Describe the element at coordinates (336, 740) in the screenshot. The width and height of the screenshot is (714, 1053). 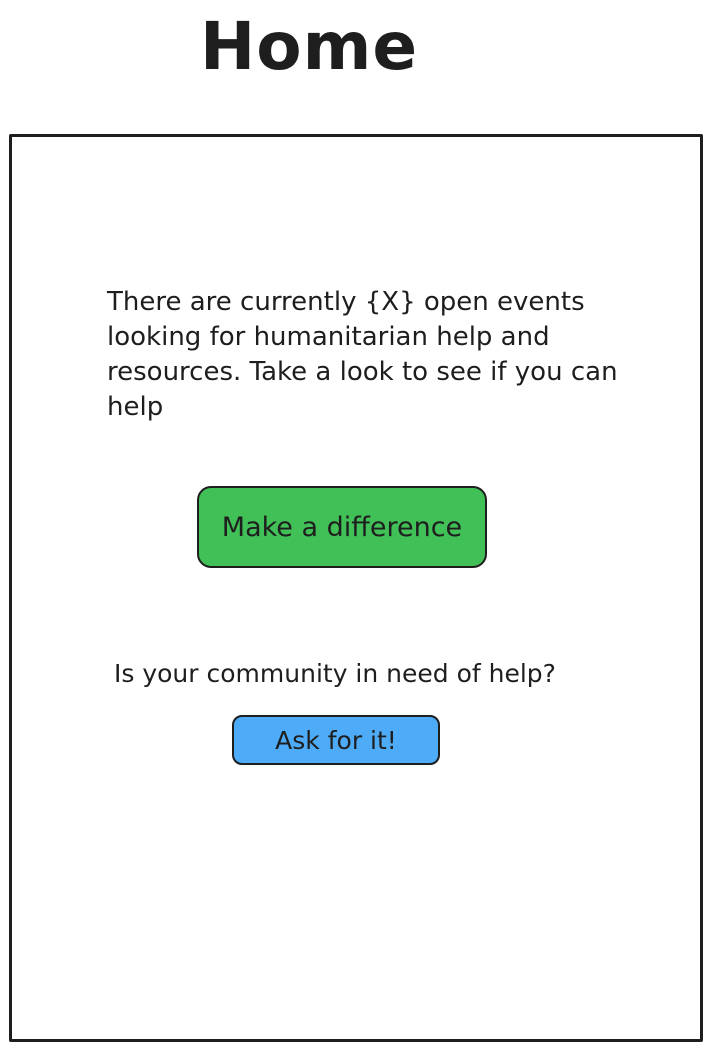
I see `ask-for-it-button: Ask for it!` at that location.